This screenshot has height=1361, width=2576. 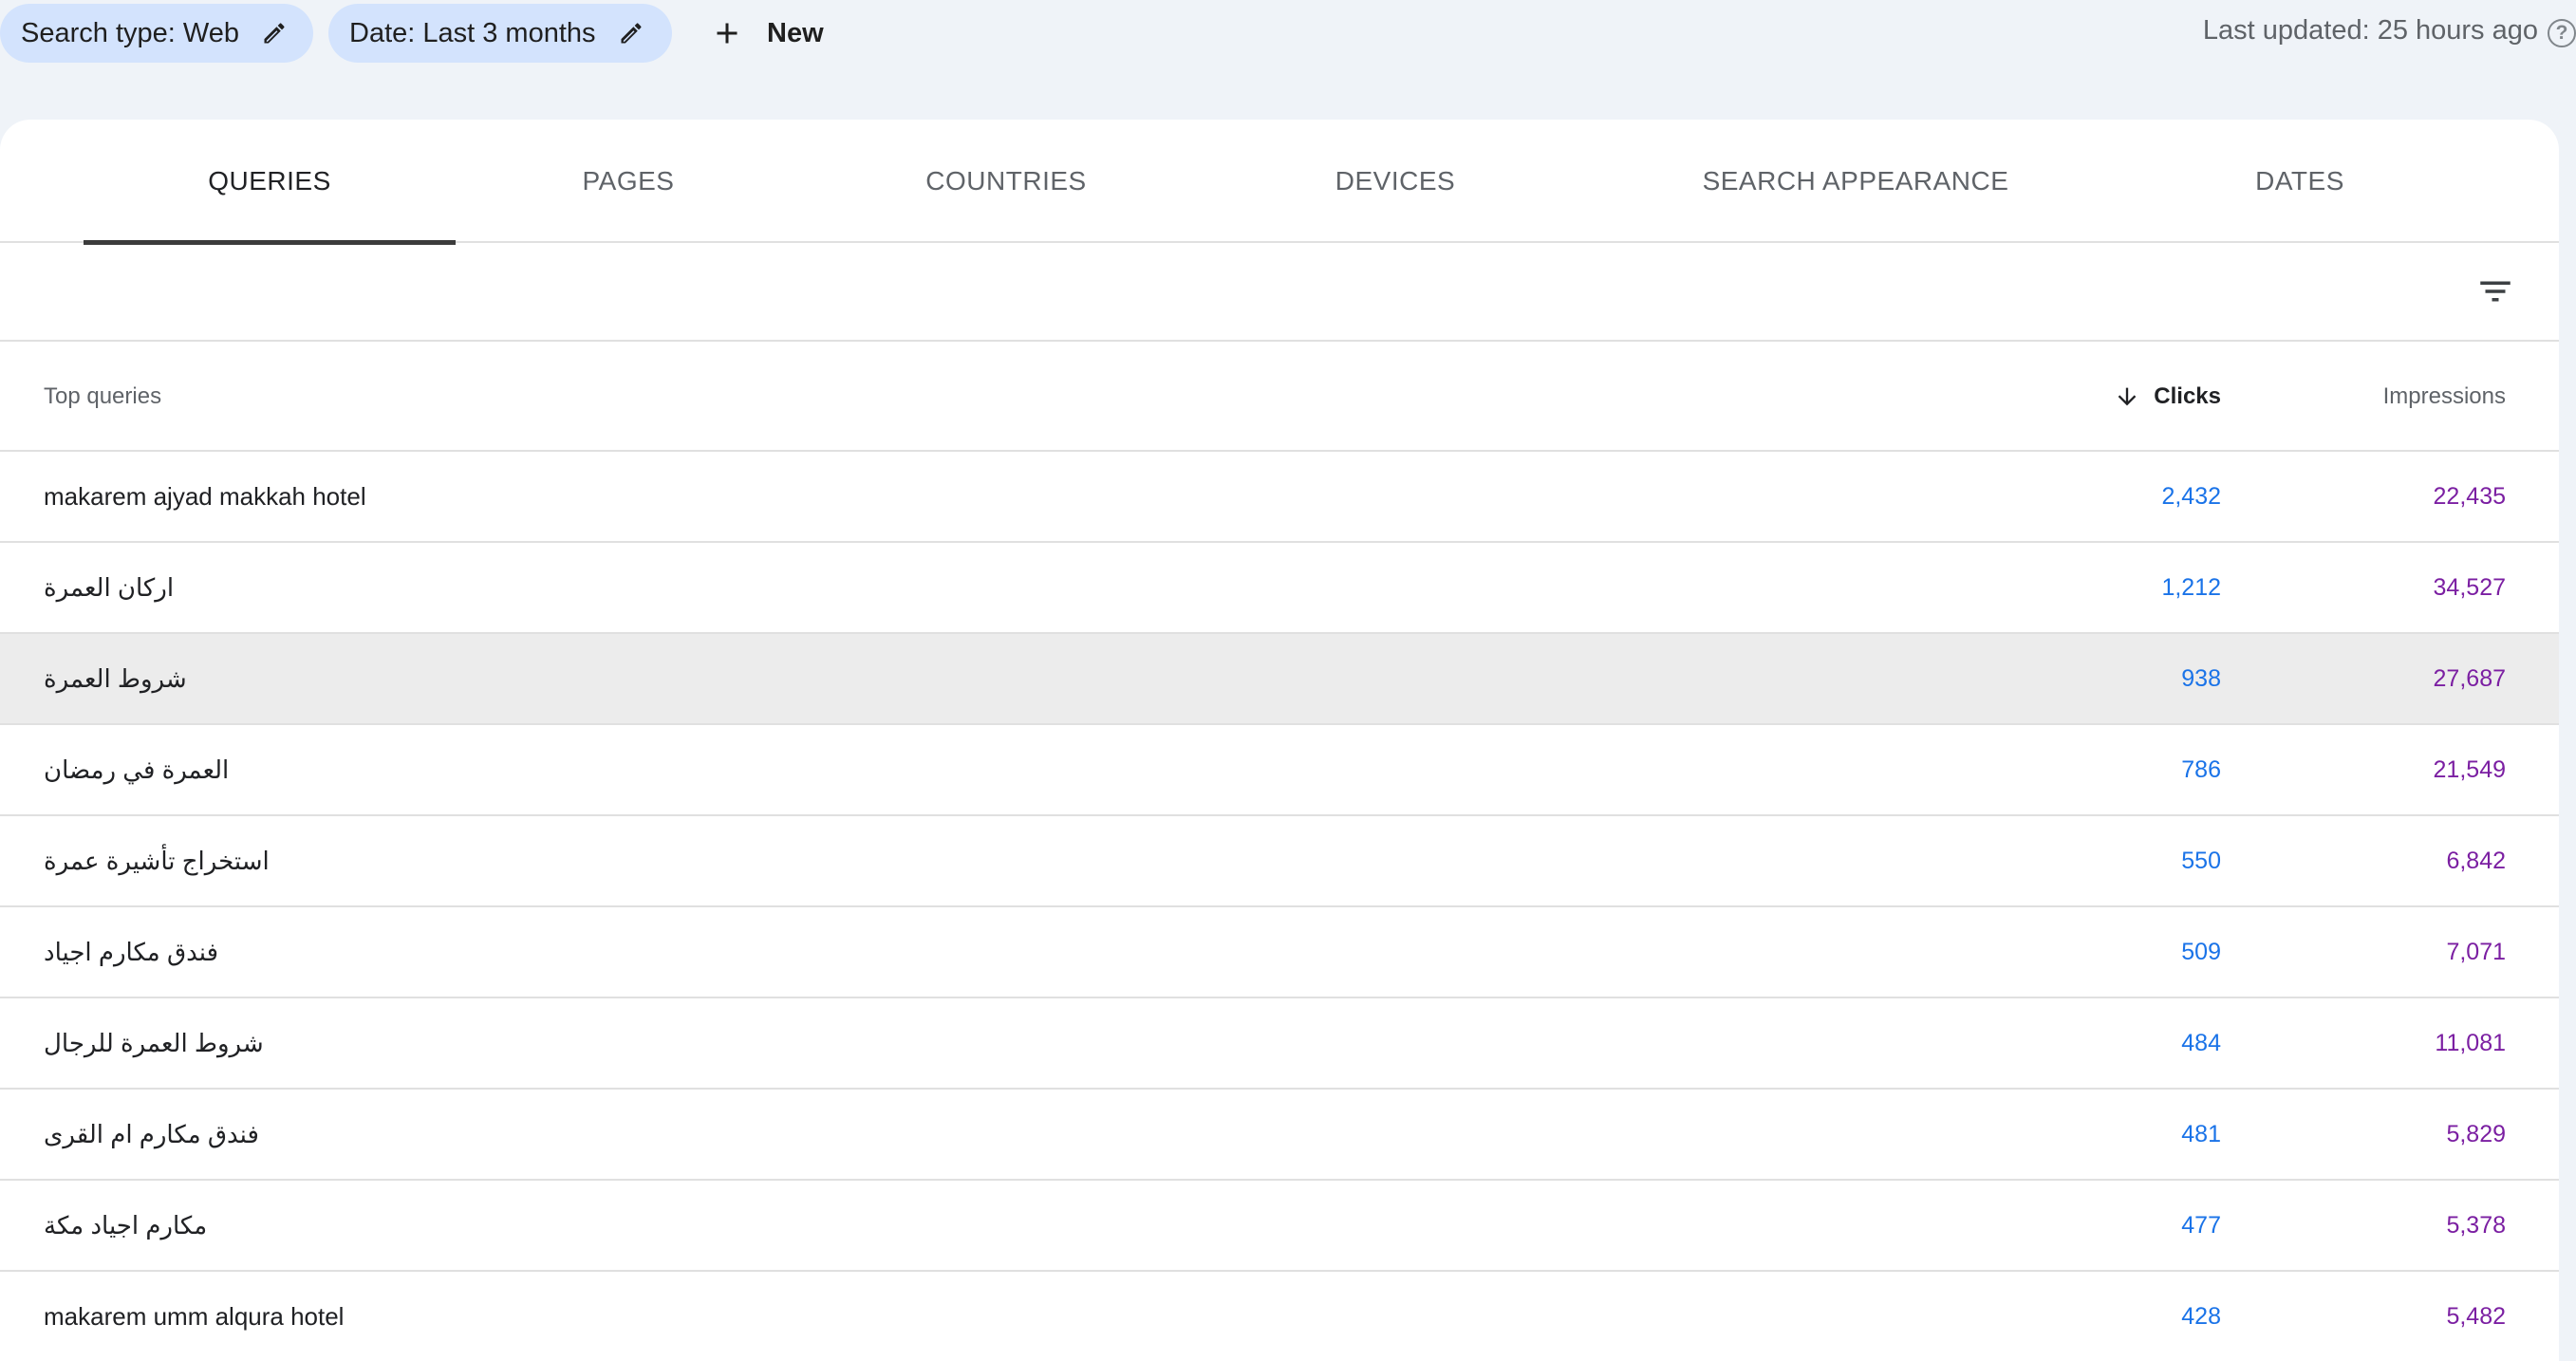 I want to click on impressions-cell: 5,482, so click(x=2476, y=1316).